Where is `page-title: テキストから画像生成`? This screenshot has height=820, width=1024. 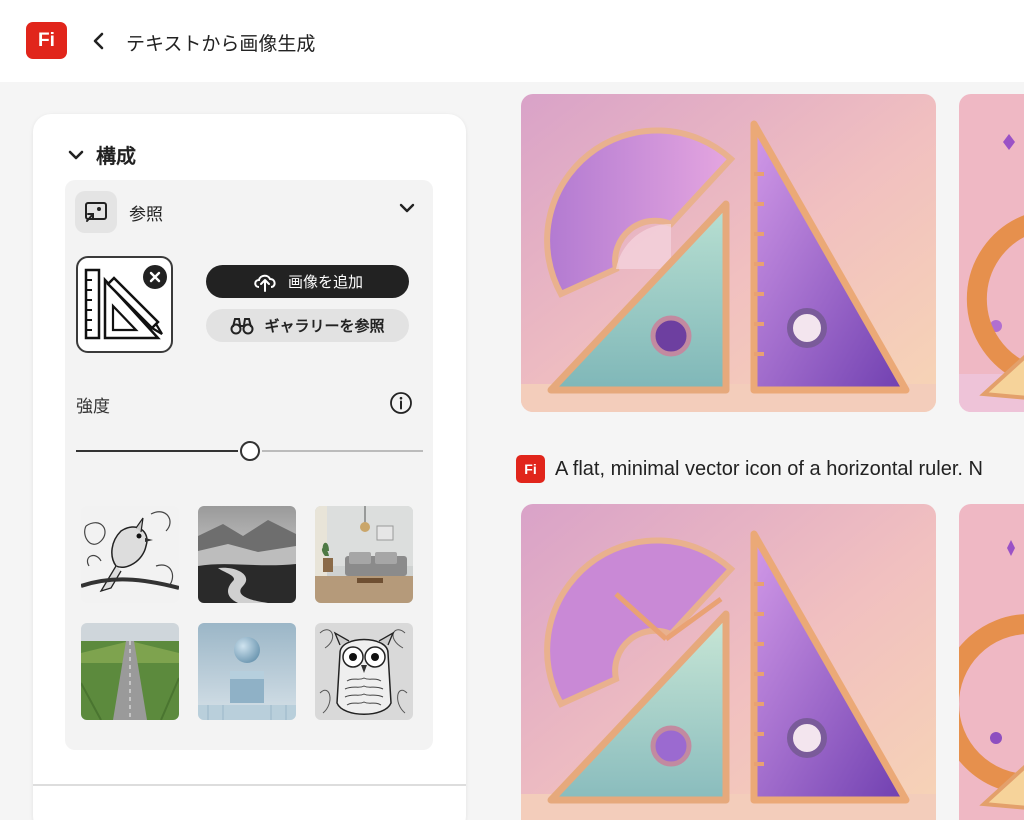
page-title: テキストから画像生成 is located at coordinates (221, 44).